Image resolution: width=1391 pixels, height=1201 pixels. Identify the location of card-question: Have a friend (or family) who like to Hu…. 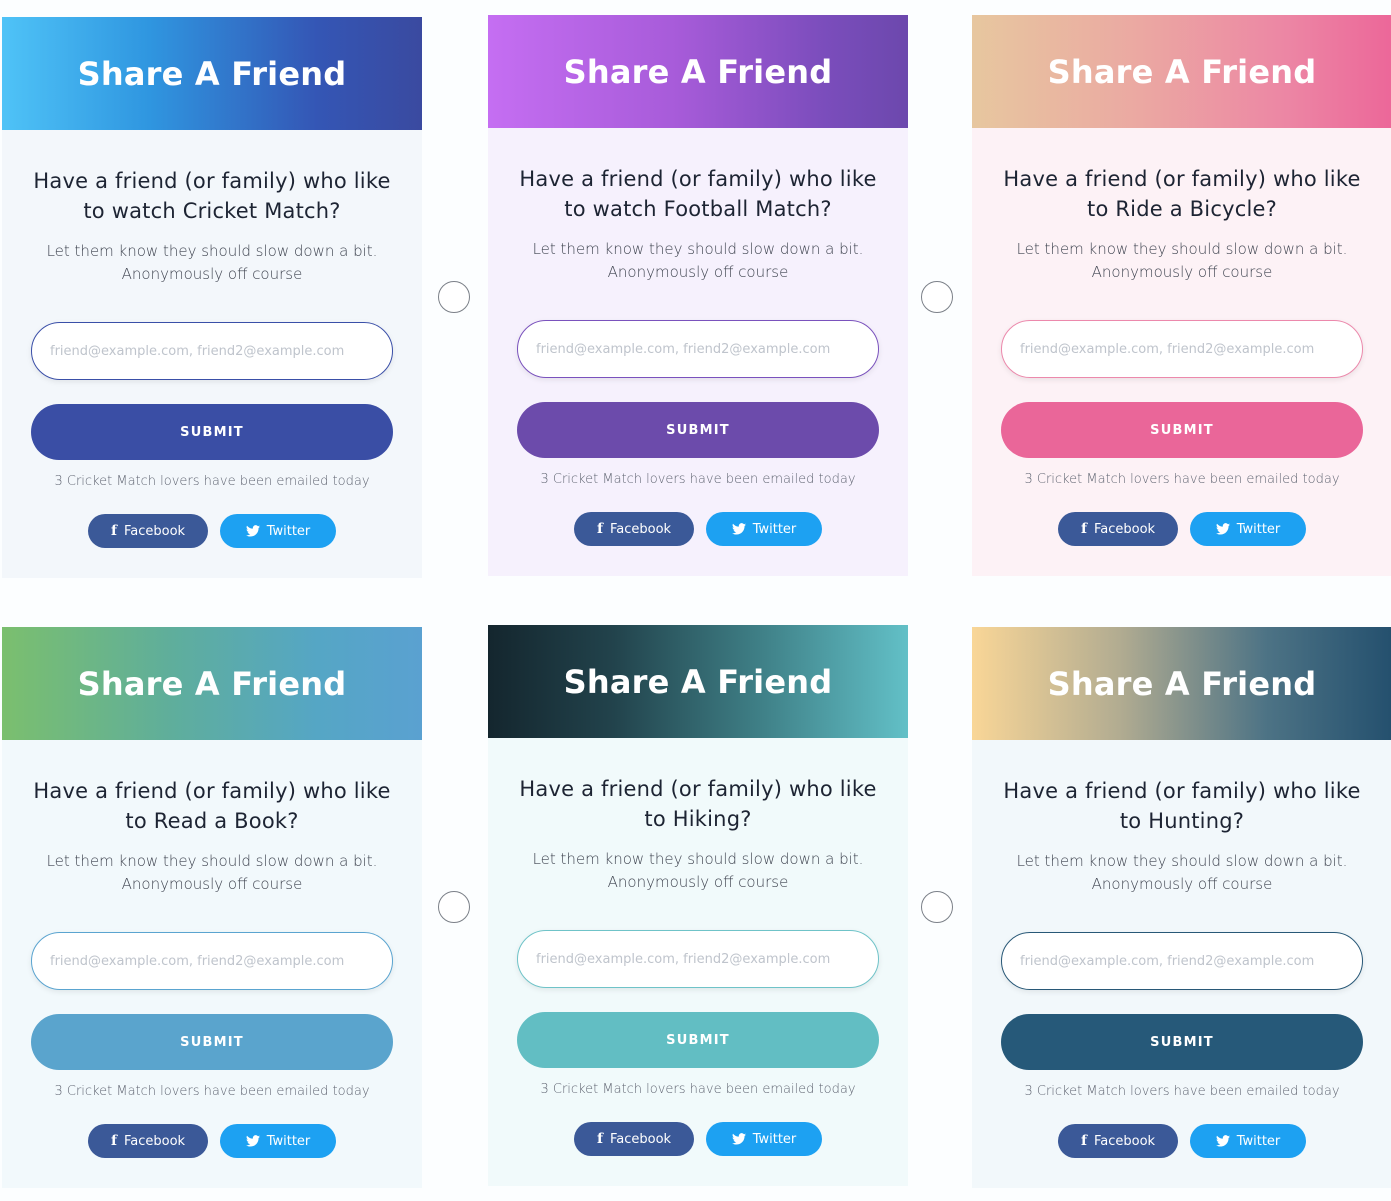
(1182, 806).